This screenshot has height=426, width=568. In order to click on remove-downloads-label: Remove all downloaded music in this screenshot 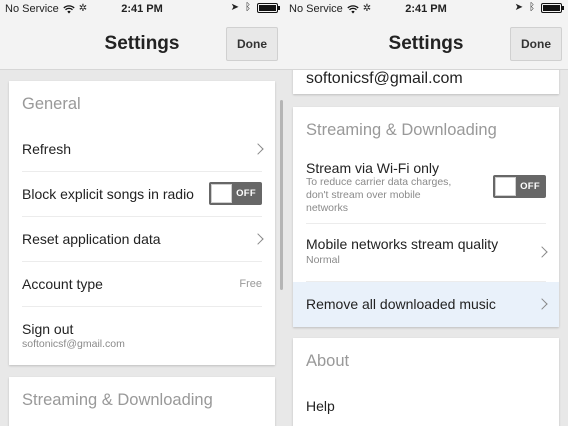, I will do `click(401, 304)`.